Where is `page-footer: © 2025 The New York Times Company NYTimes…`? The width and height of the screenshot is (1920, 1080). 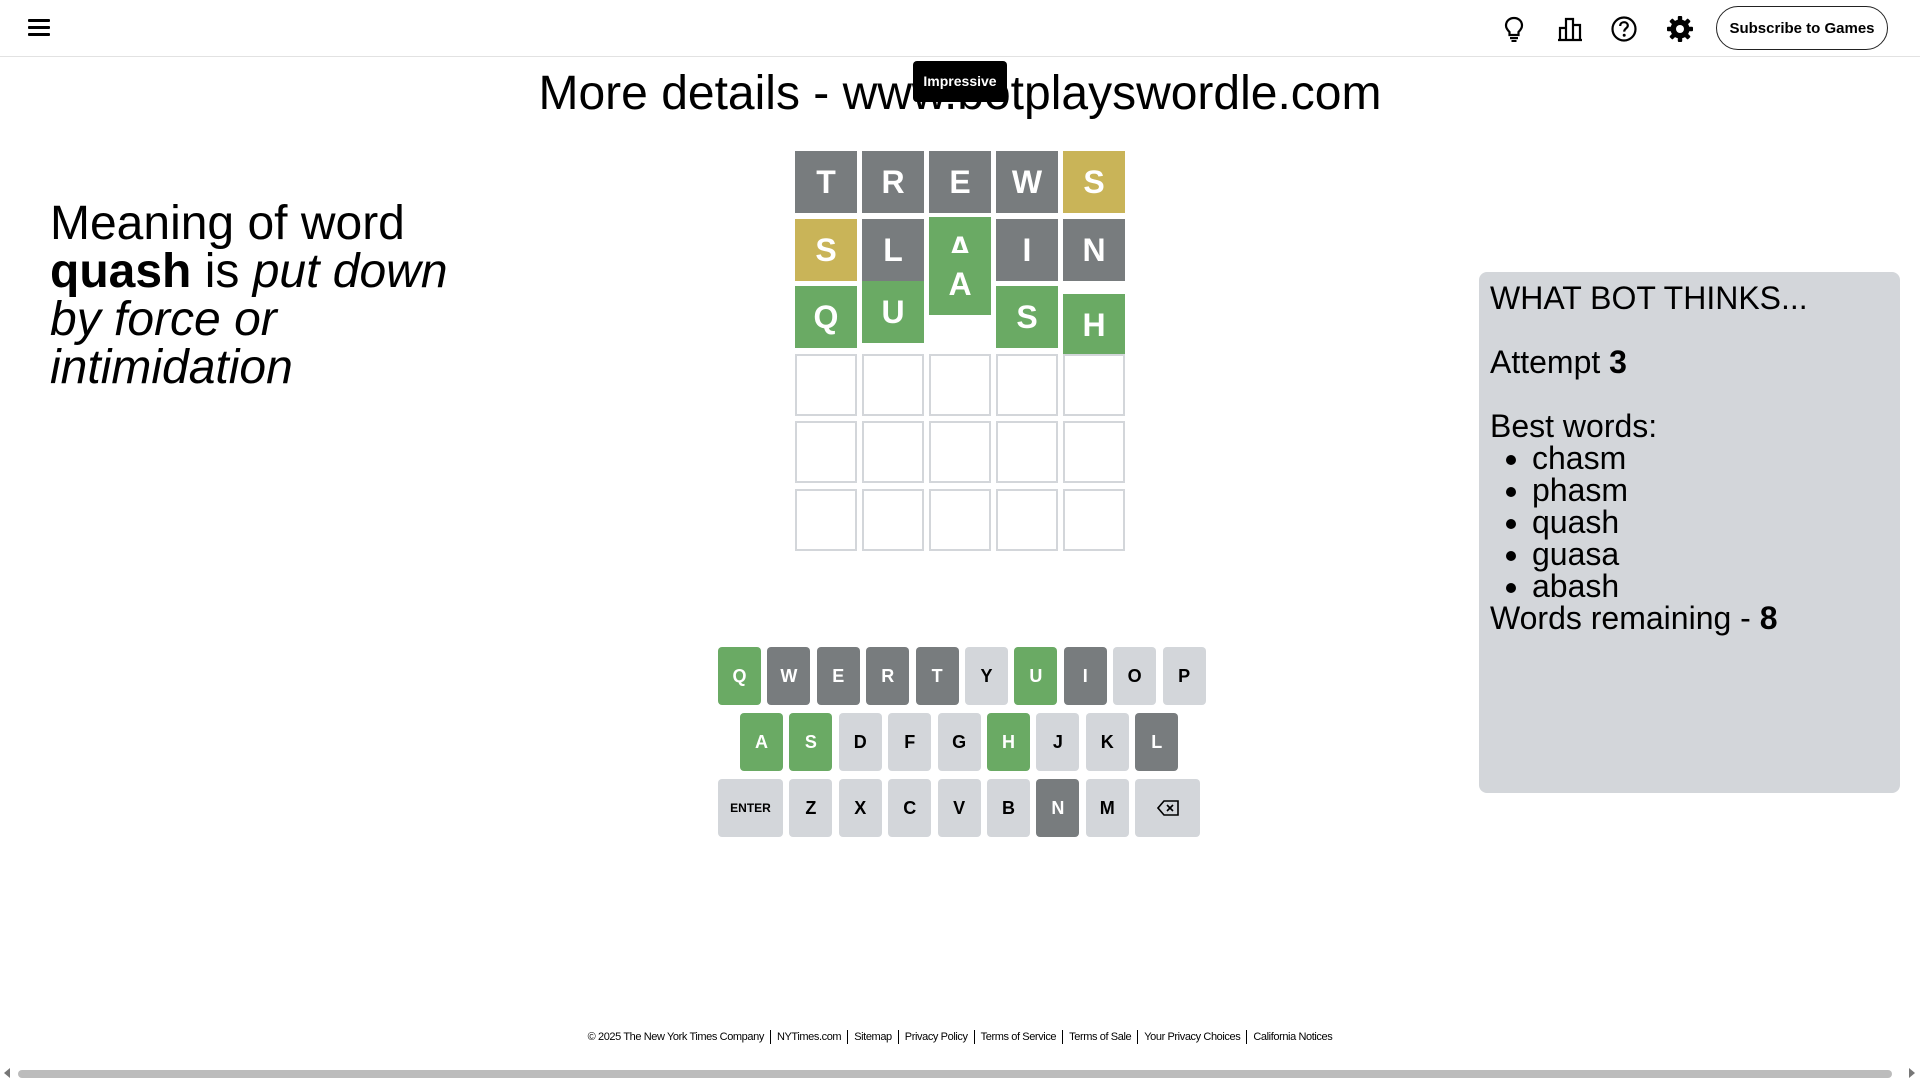 page-footer: © 2025 The New York Times Company NYTimes… is located at coordinates (960, 1037).